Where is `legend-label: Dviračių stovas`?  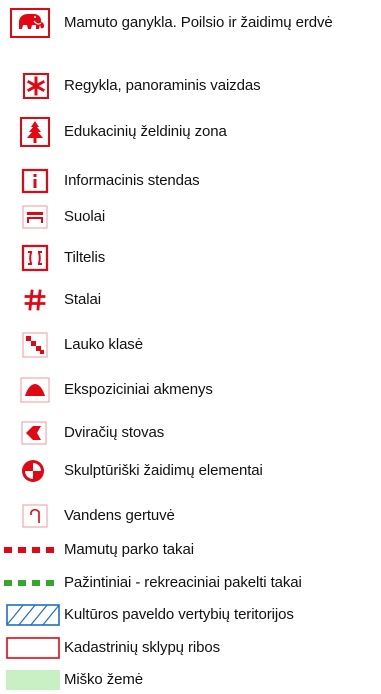 legend-label: Dviračių stovas is located at coordinates (114, 432).